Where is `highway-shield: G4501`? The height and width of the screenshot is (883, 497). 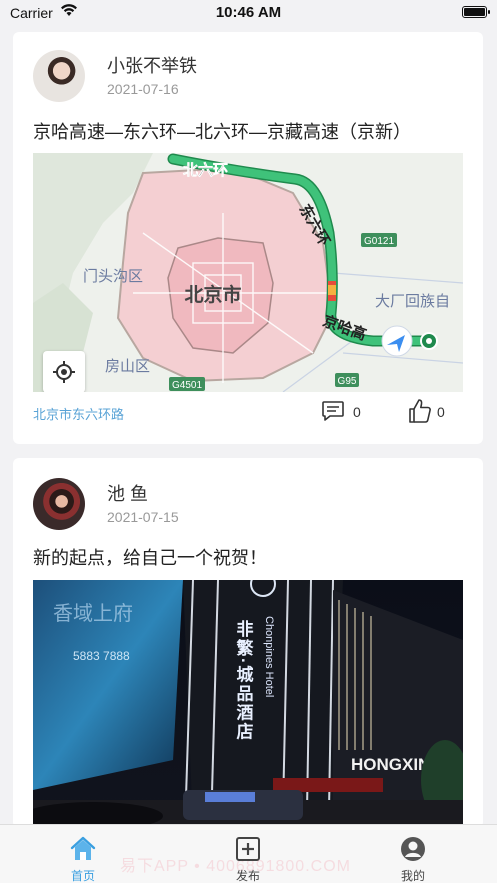
highway-shield: G4501 is located at coordinates (187, 384).